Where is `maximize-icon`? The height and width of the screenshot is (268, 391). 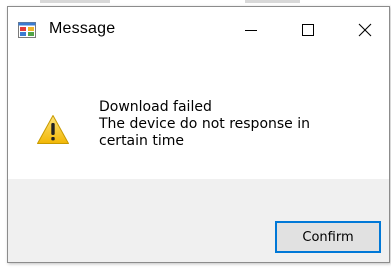
maximize-icon is located at coordinates (308, 30).